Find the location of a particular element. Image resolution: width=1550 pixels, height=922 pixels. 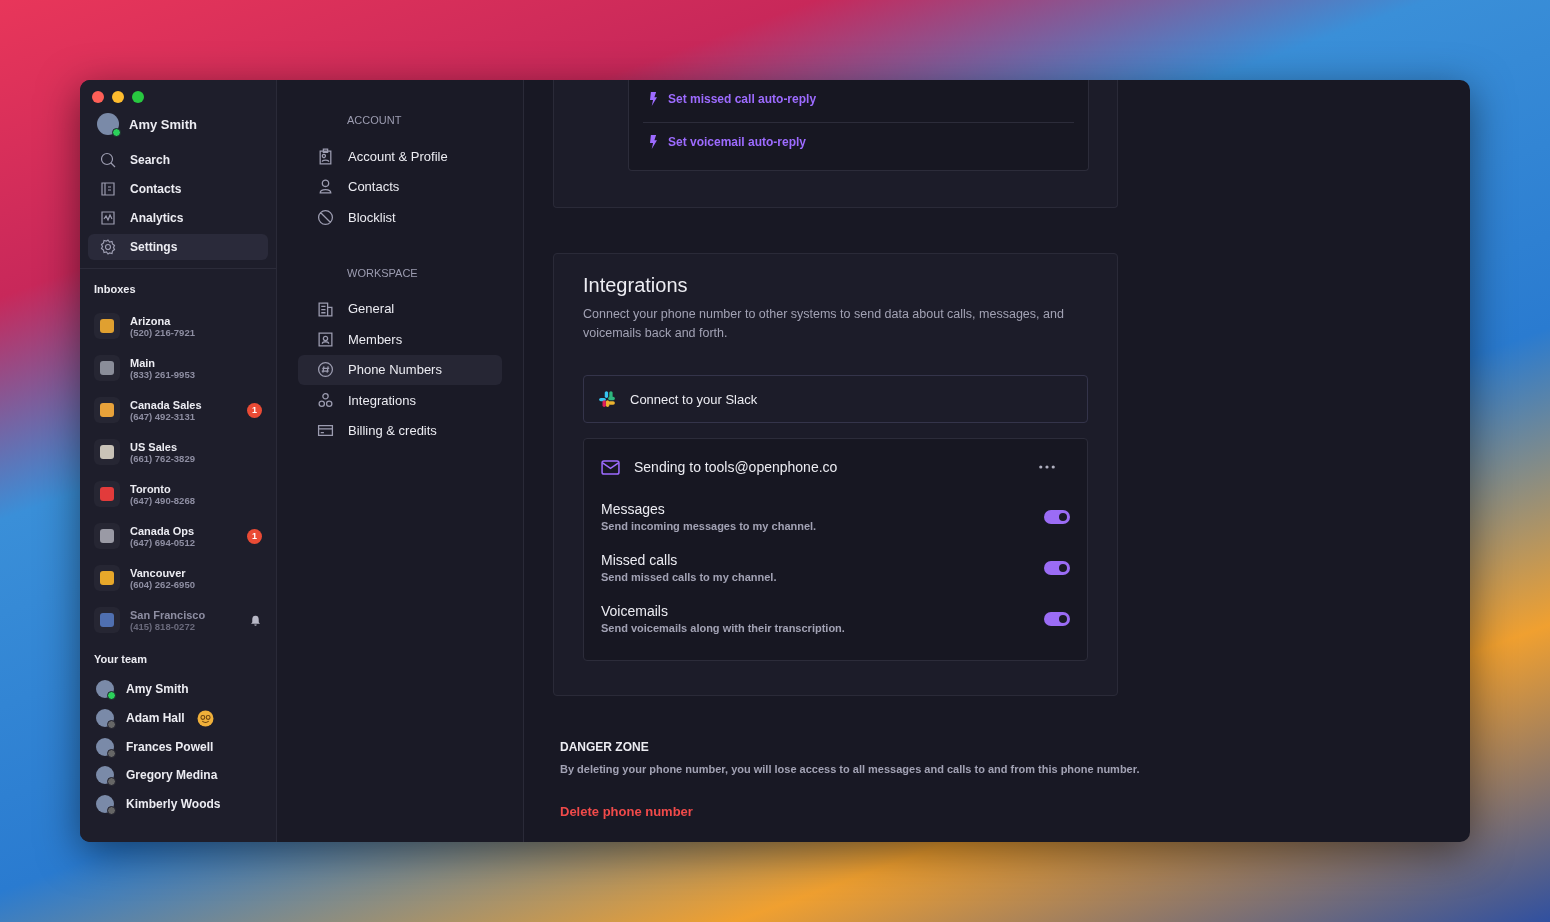

section-description: Connect your phone number to other systems to send data about calls, messages, and voicemails back and forth. is located at coordinates (824, 324).